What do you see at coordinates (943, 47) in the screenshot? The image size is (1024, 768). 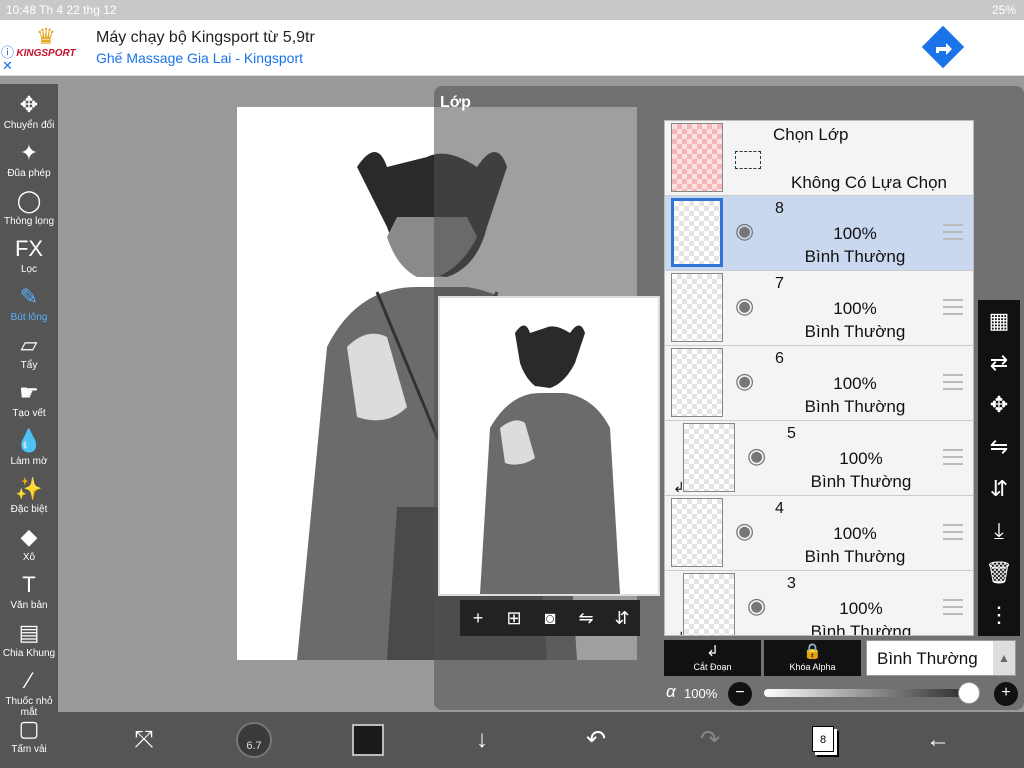 I see `directions-icon` at bounding box center [943, 47].